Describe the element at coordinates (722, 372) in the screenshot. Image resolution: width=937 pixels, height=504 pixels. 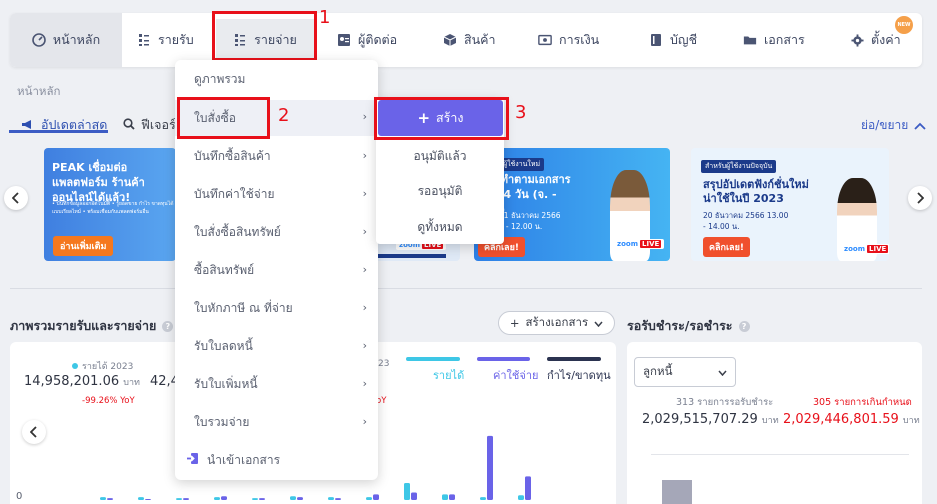
I see `chevron-down-icon` at that location.